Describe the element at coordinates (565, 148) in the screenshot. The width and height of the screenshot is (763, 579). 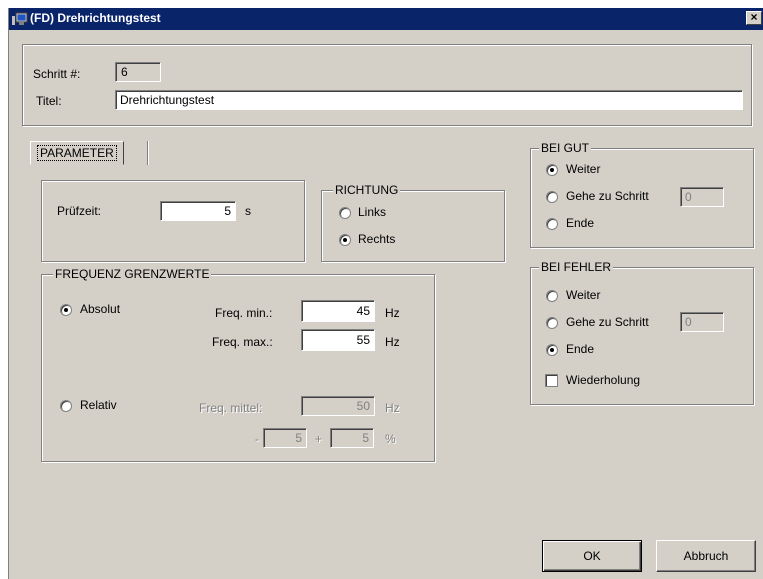
I see `on-good-legend: BEI GUT` at that location.